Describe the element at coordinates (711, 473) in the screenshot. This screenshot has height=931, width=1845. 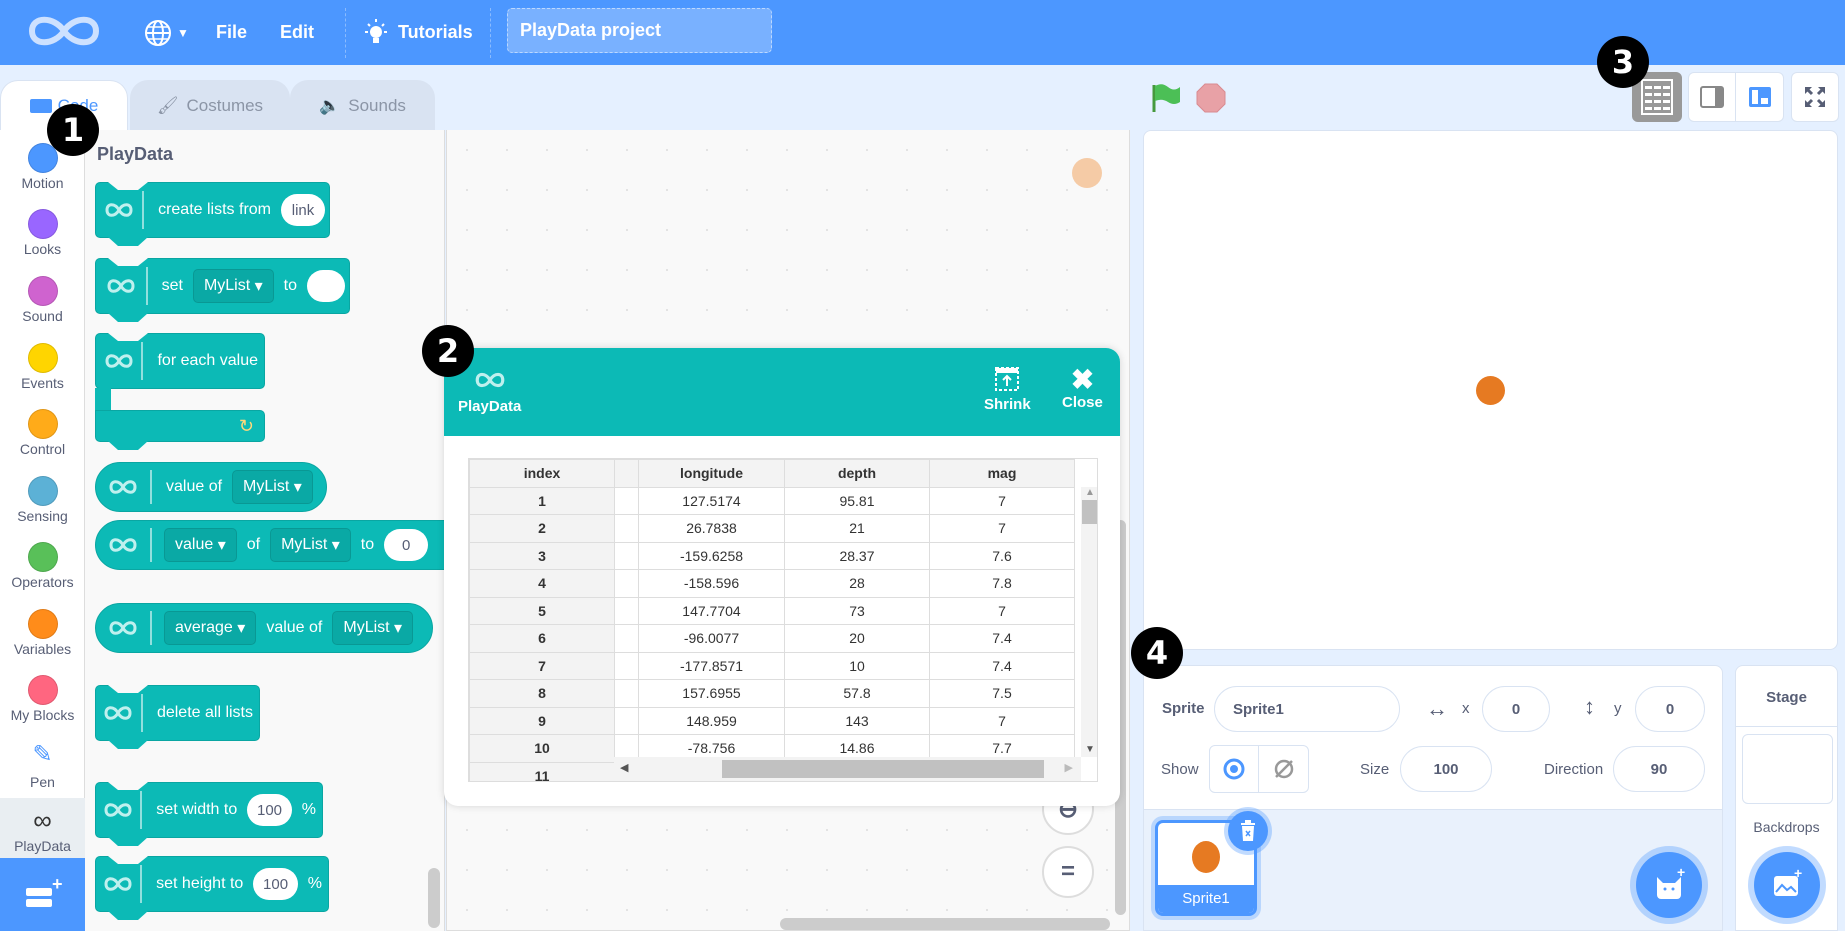
I see `column-header: longitude` at that location.